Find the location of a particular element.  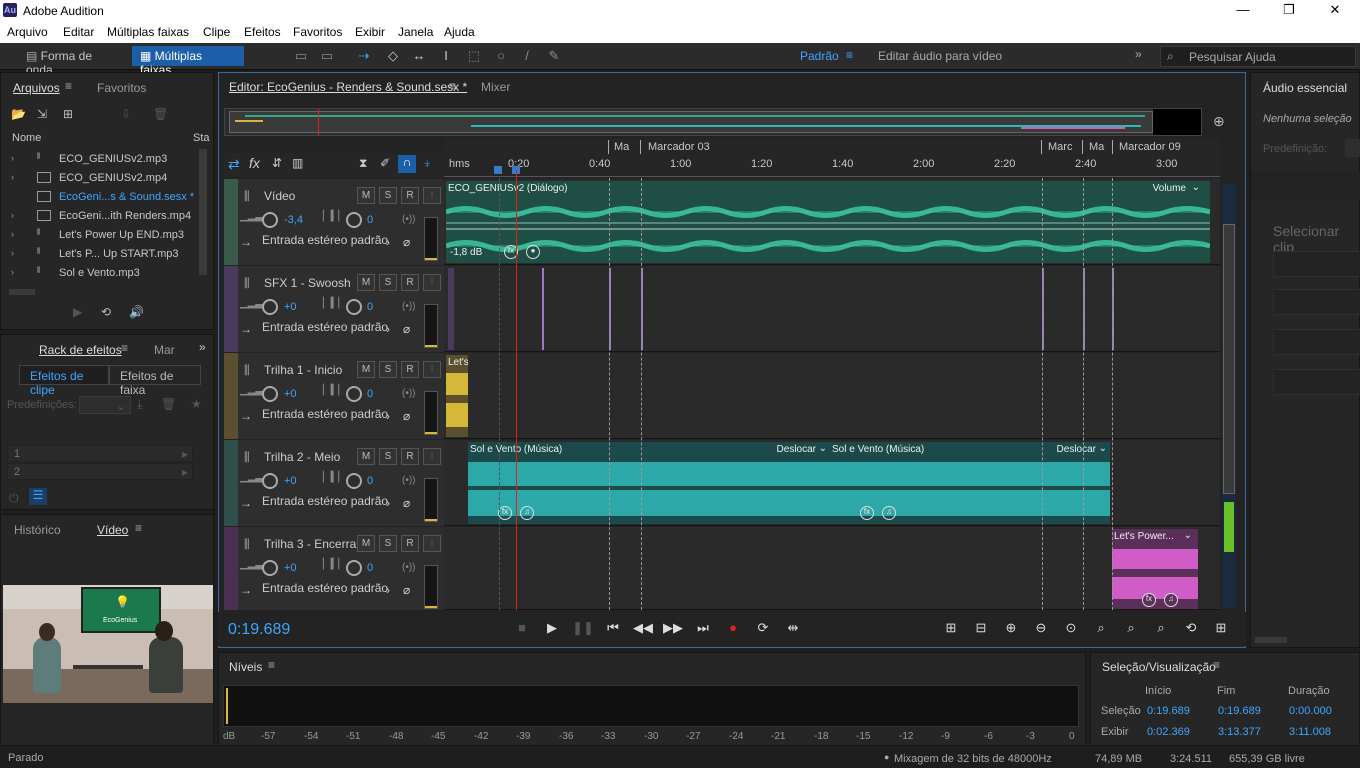

track-name: Trilha 2 - Meio is located at coordinates (302, 457).